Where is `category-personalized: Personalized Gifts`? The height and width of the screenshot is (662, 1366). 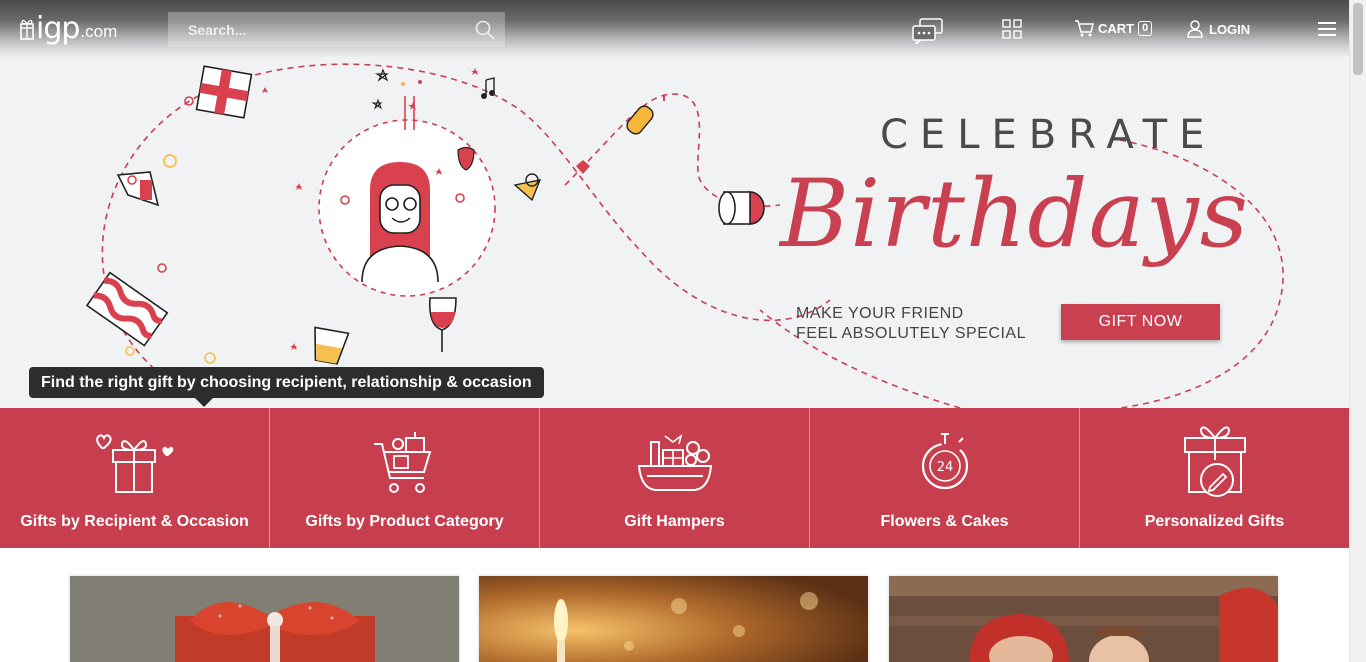 category-personalized: Personalized Gifts is located at coordinates (1214, 478).